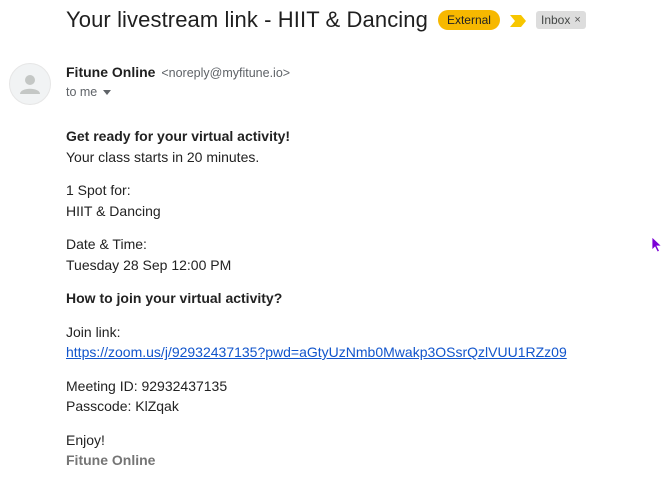 The height and width of the screenshot is (496, 670). Describe the element at coordinates (555, 20) in the screenshot. I see `inbox-label-text: Inbox` at that location.